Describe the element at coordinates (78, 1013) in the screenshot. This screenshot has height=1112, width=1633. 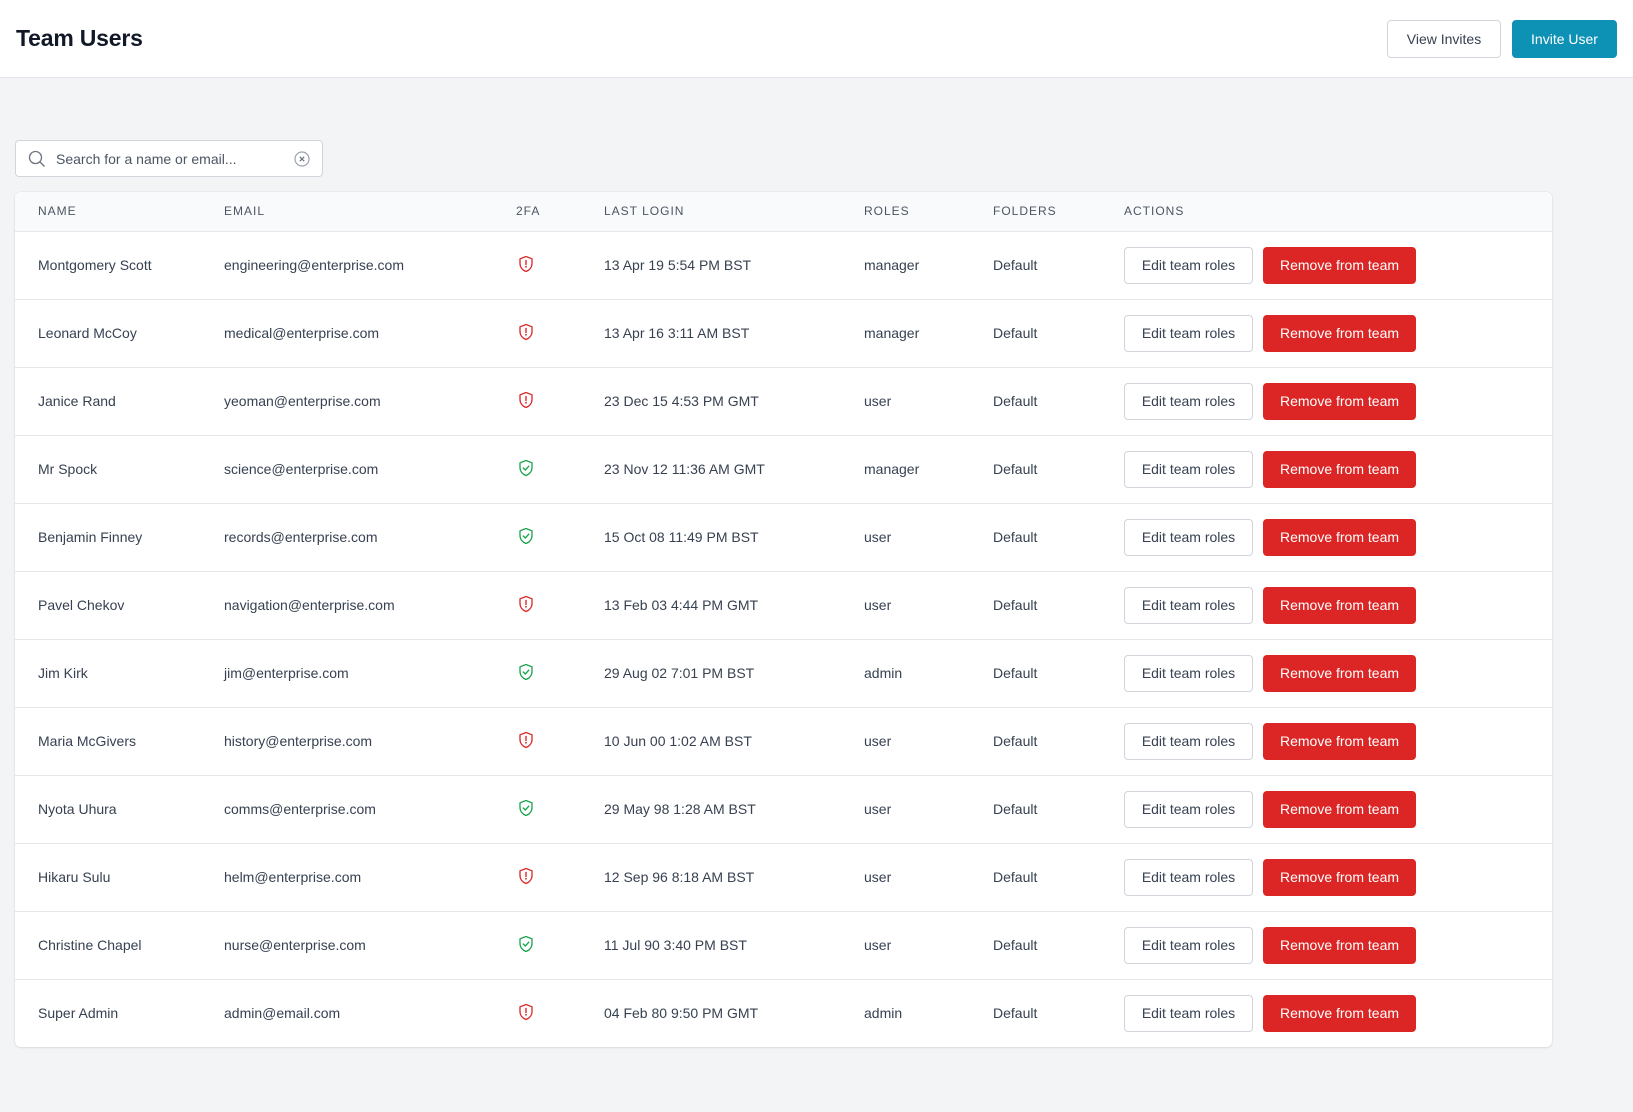
I see `user-name: Super Admin` at that location.